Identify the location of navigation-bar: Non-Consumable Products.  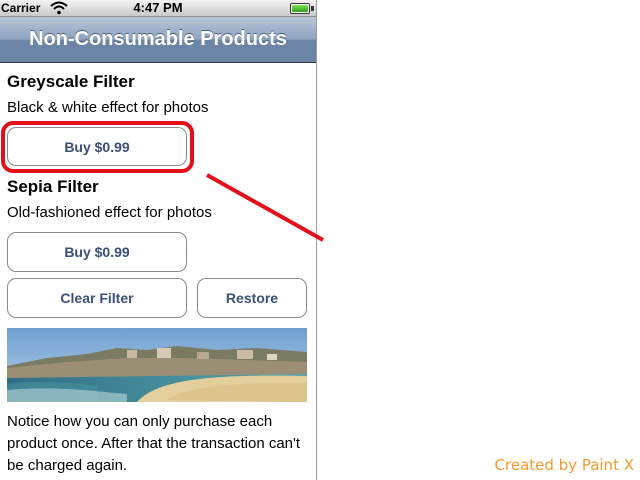
(158, 40).